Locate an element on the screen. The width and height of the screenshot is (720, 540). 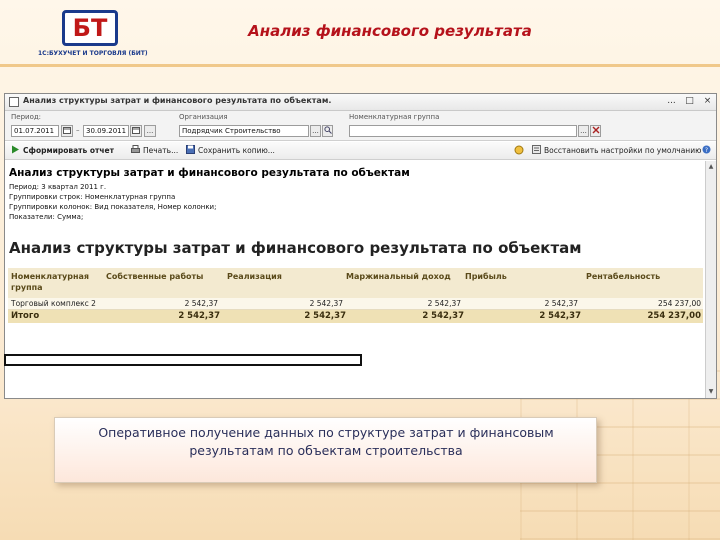
window-icon is located at coordinates (14, 102).